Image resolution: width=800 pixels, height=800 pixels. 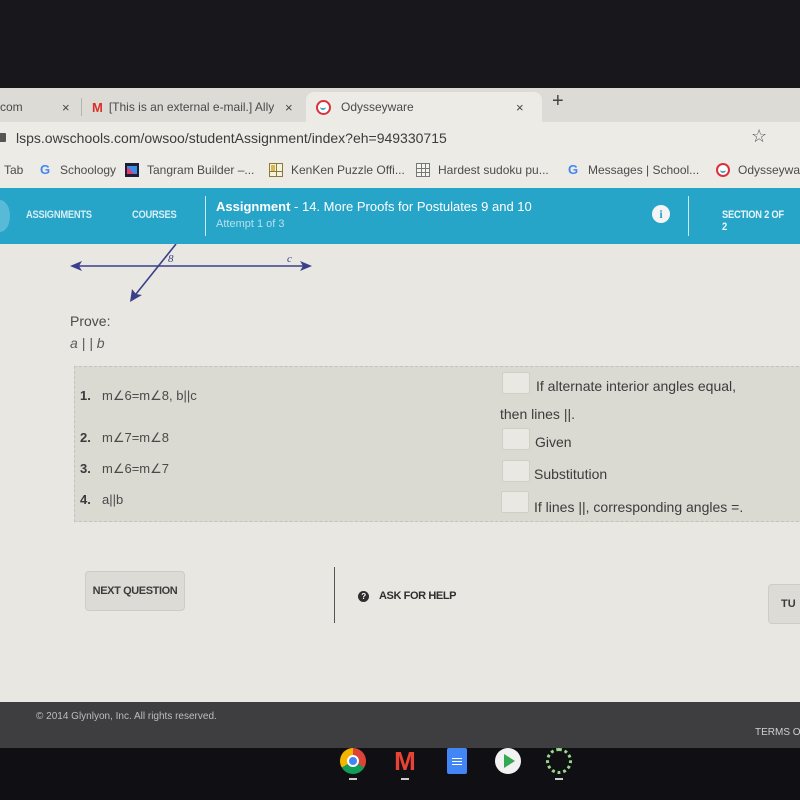 I want to click on help-icon: ?, so click(x=363, y=596).